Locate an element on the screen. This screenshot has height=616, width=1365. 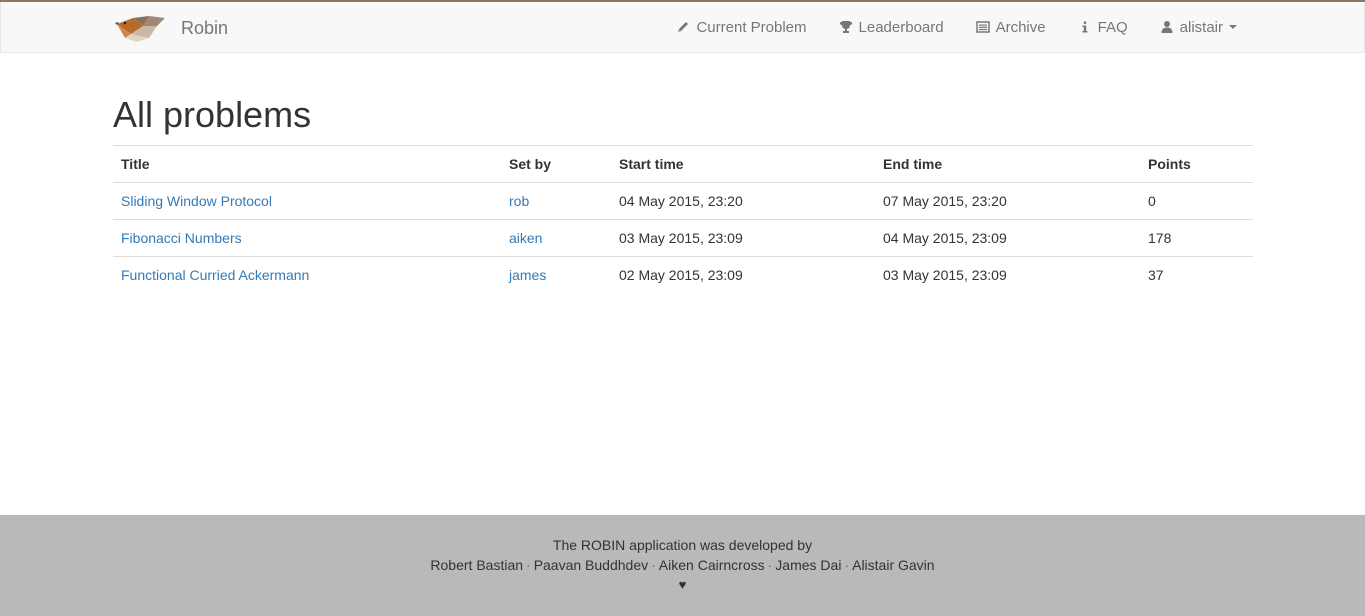
trophy-icon is located at coordinates (845, 27).